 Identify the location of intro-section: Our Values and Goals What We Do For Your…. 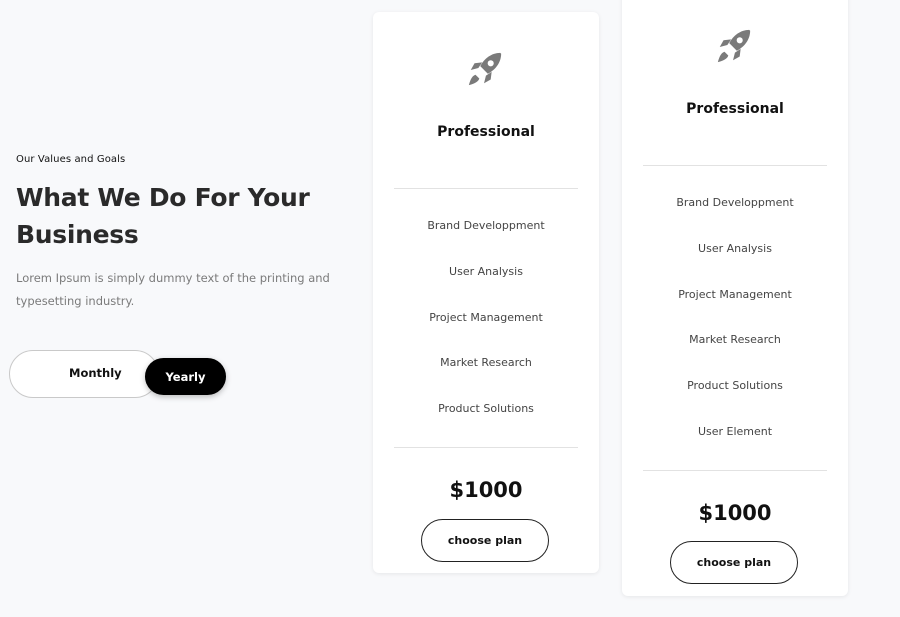
(181, 231).